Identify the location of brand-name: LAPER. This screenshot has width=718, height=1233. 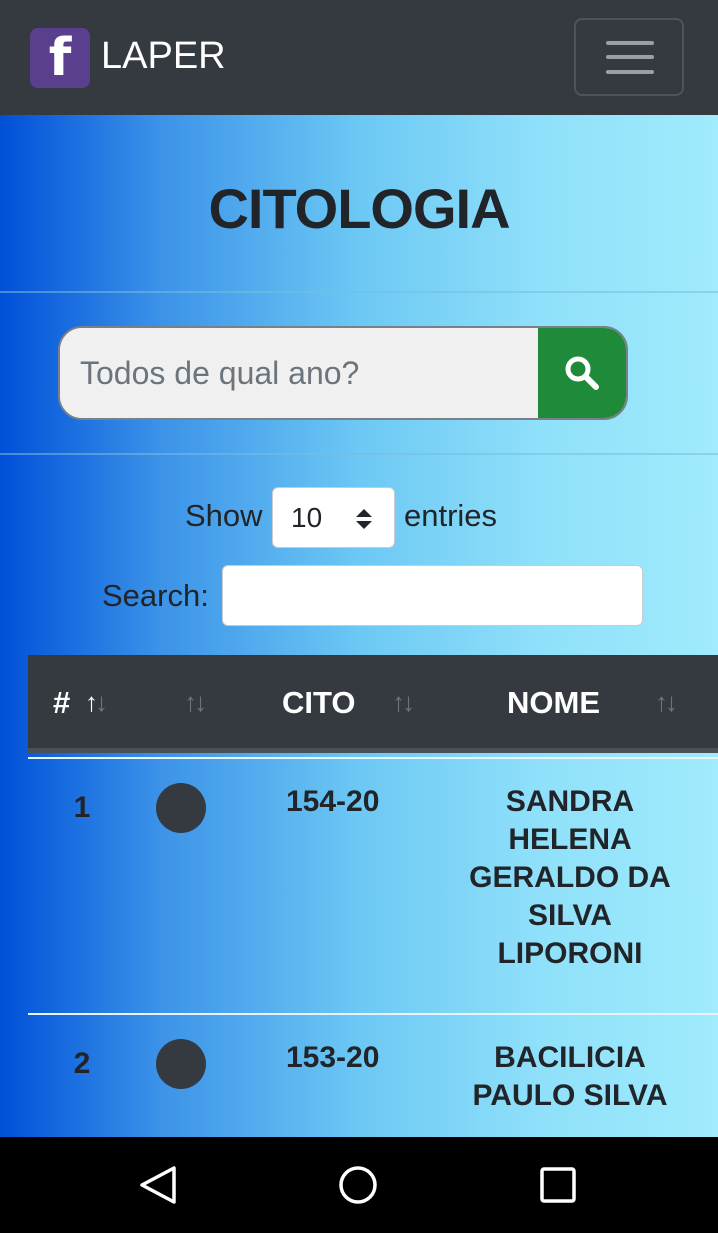
(163, 56).